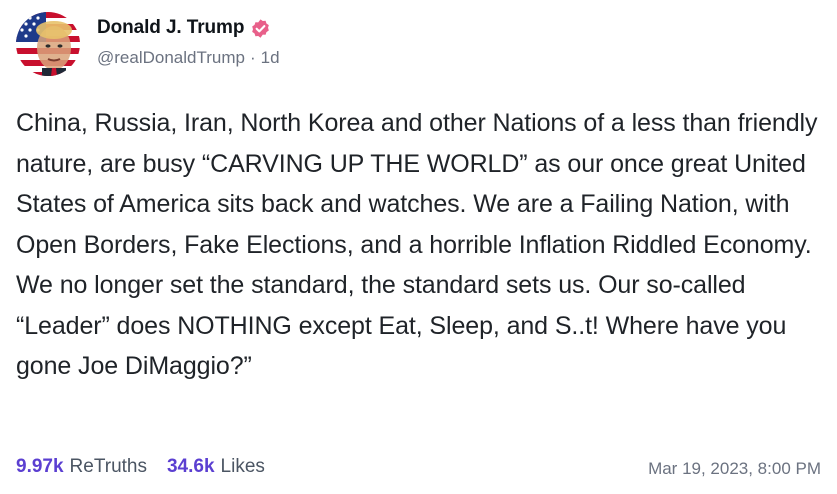 The height and width of the screenshot is (494, 837). What do you see at coordinates (171, 58) in the screenshot?
I see `author-handle: @realDonaldTrump` at bounding box center [171, 58].